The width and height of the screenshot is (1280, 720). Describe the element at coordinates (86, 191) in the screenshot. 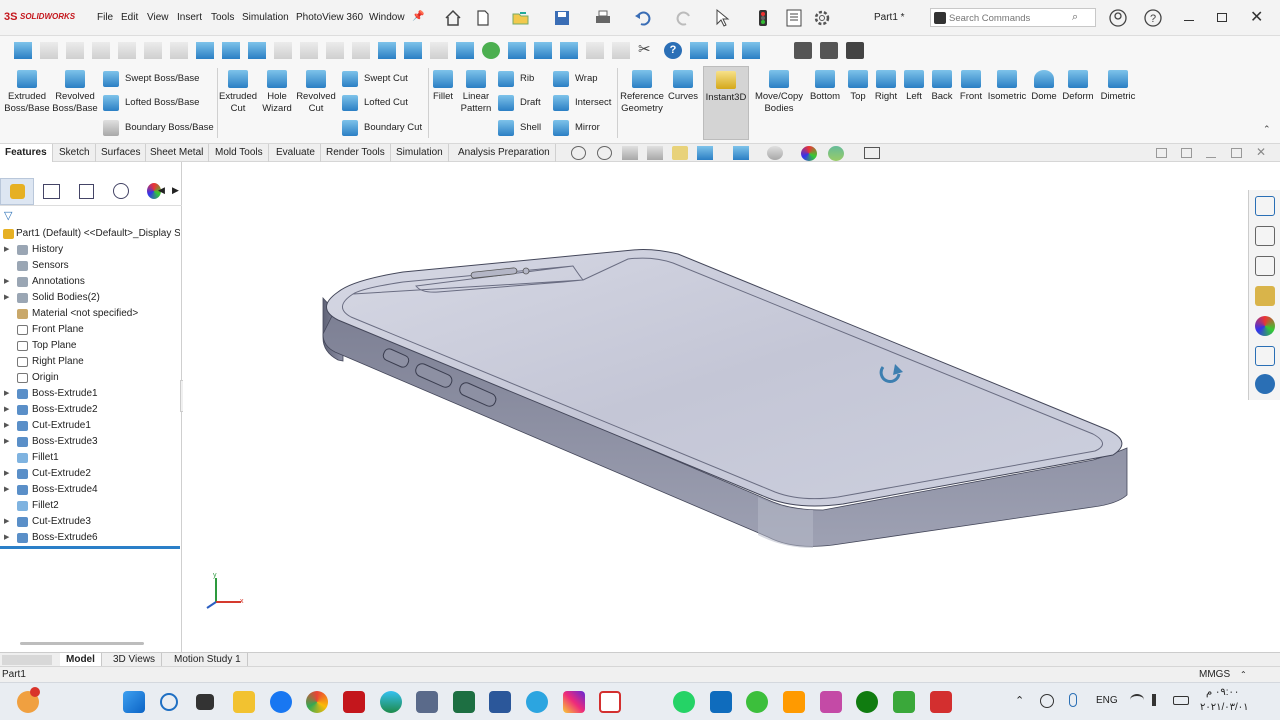

I see `configuration-manager-tab-icon` at that location.